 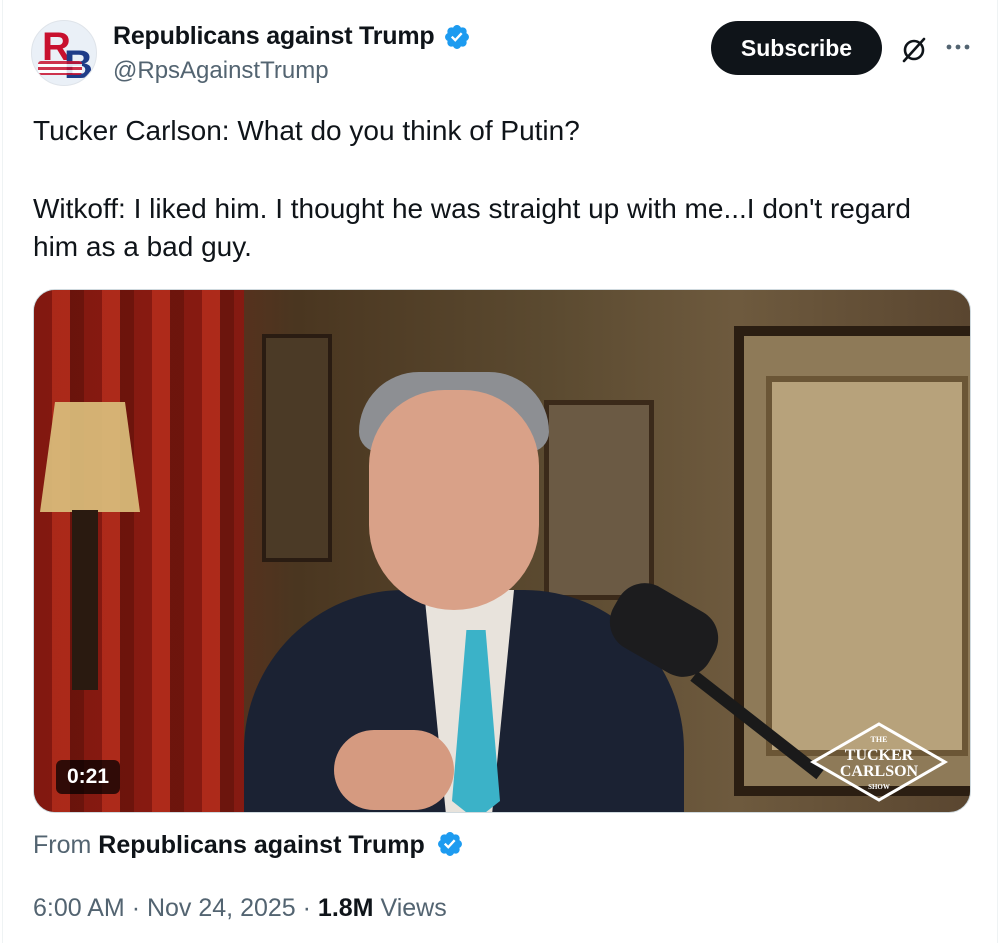 What do you see at coordinates (879, 771) in the screenshot?
I see `logo-line-2: CARLSON` at bounding box center [879, 771].